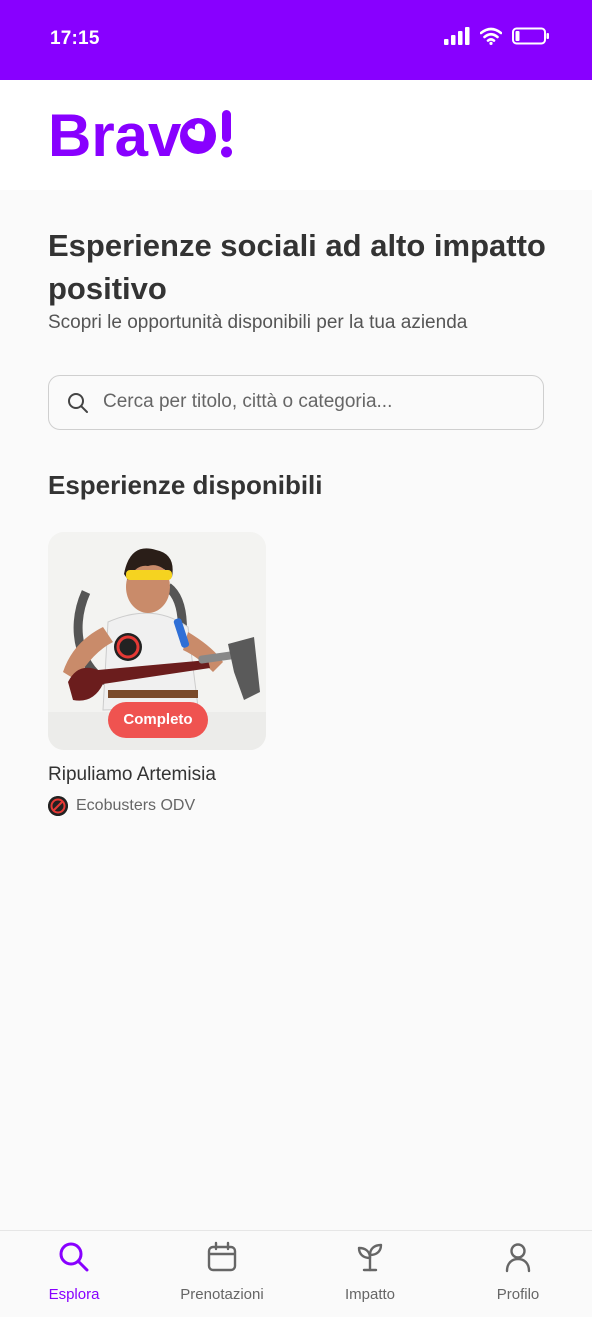 This screenshot has height=1317, width=592. I want to click on experience-organization: Ecobusters ODV, so click(157, 806).